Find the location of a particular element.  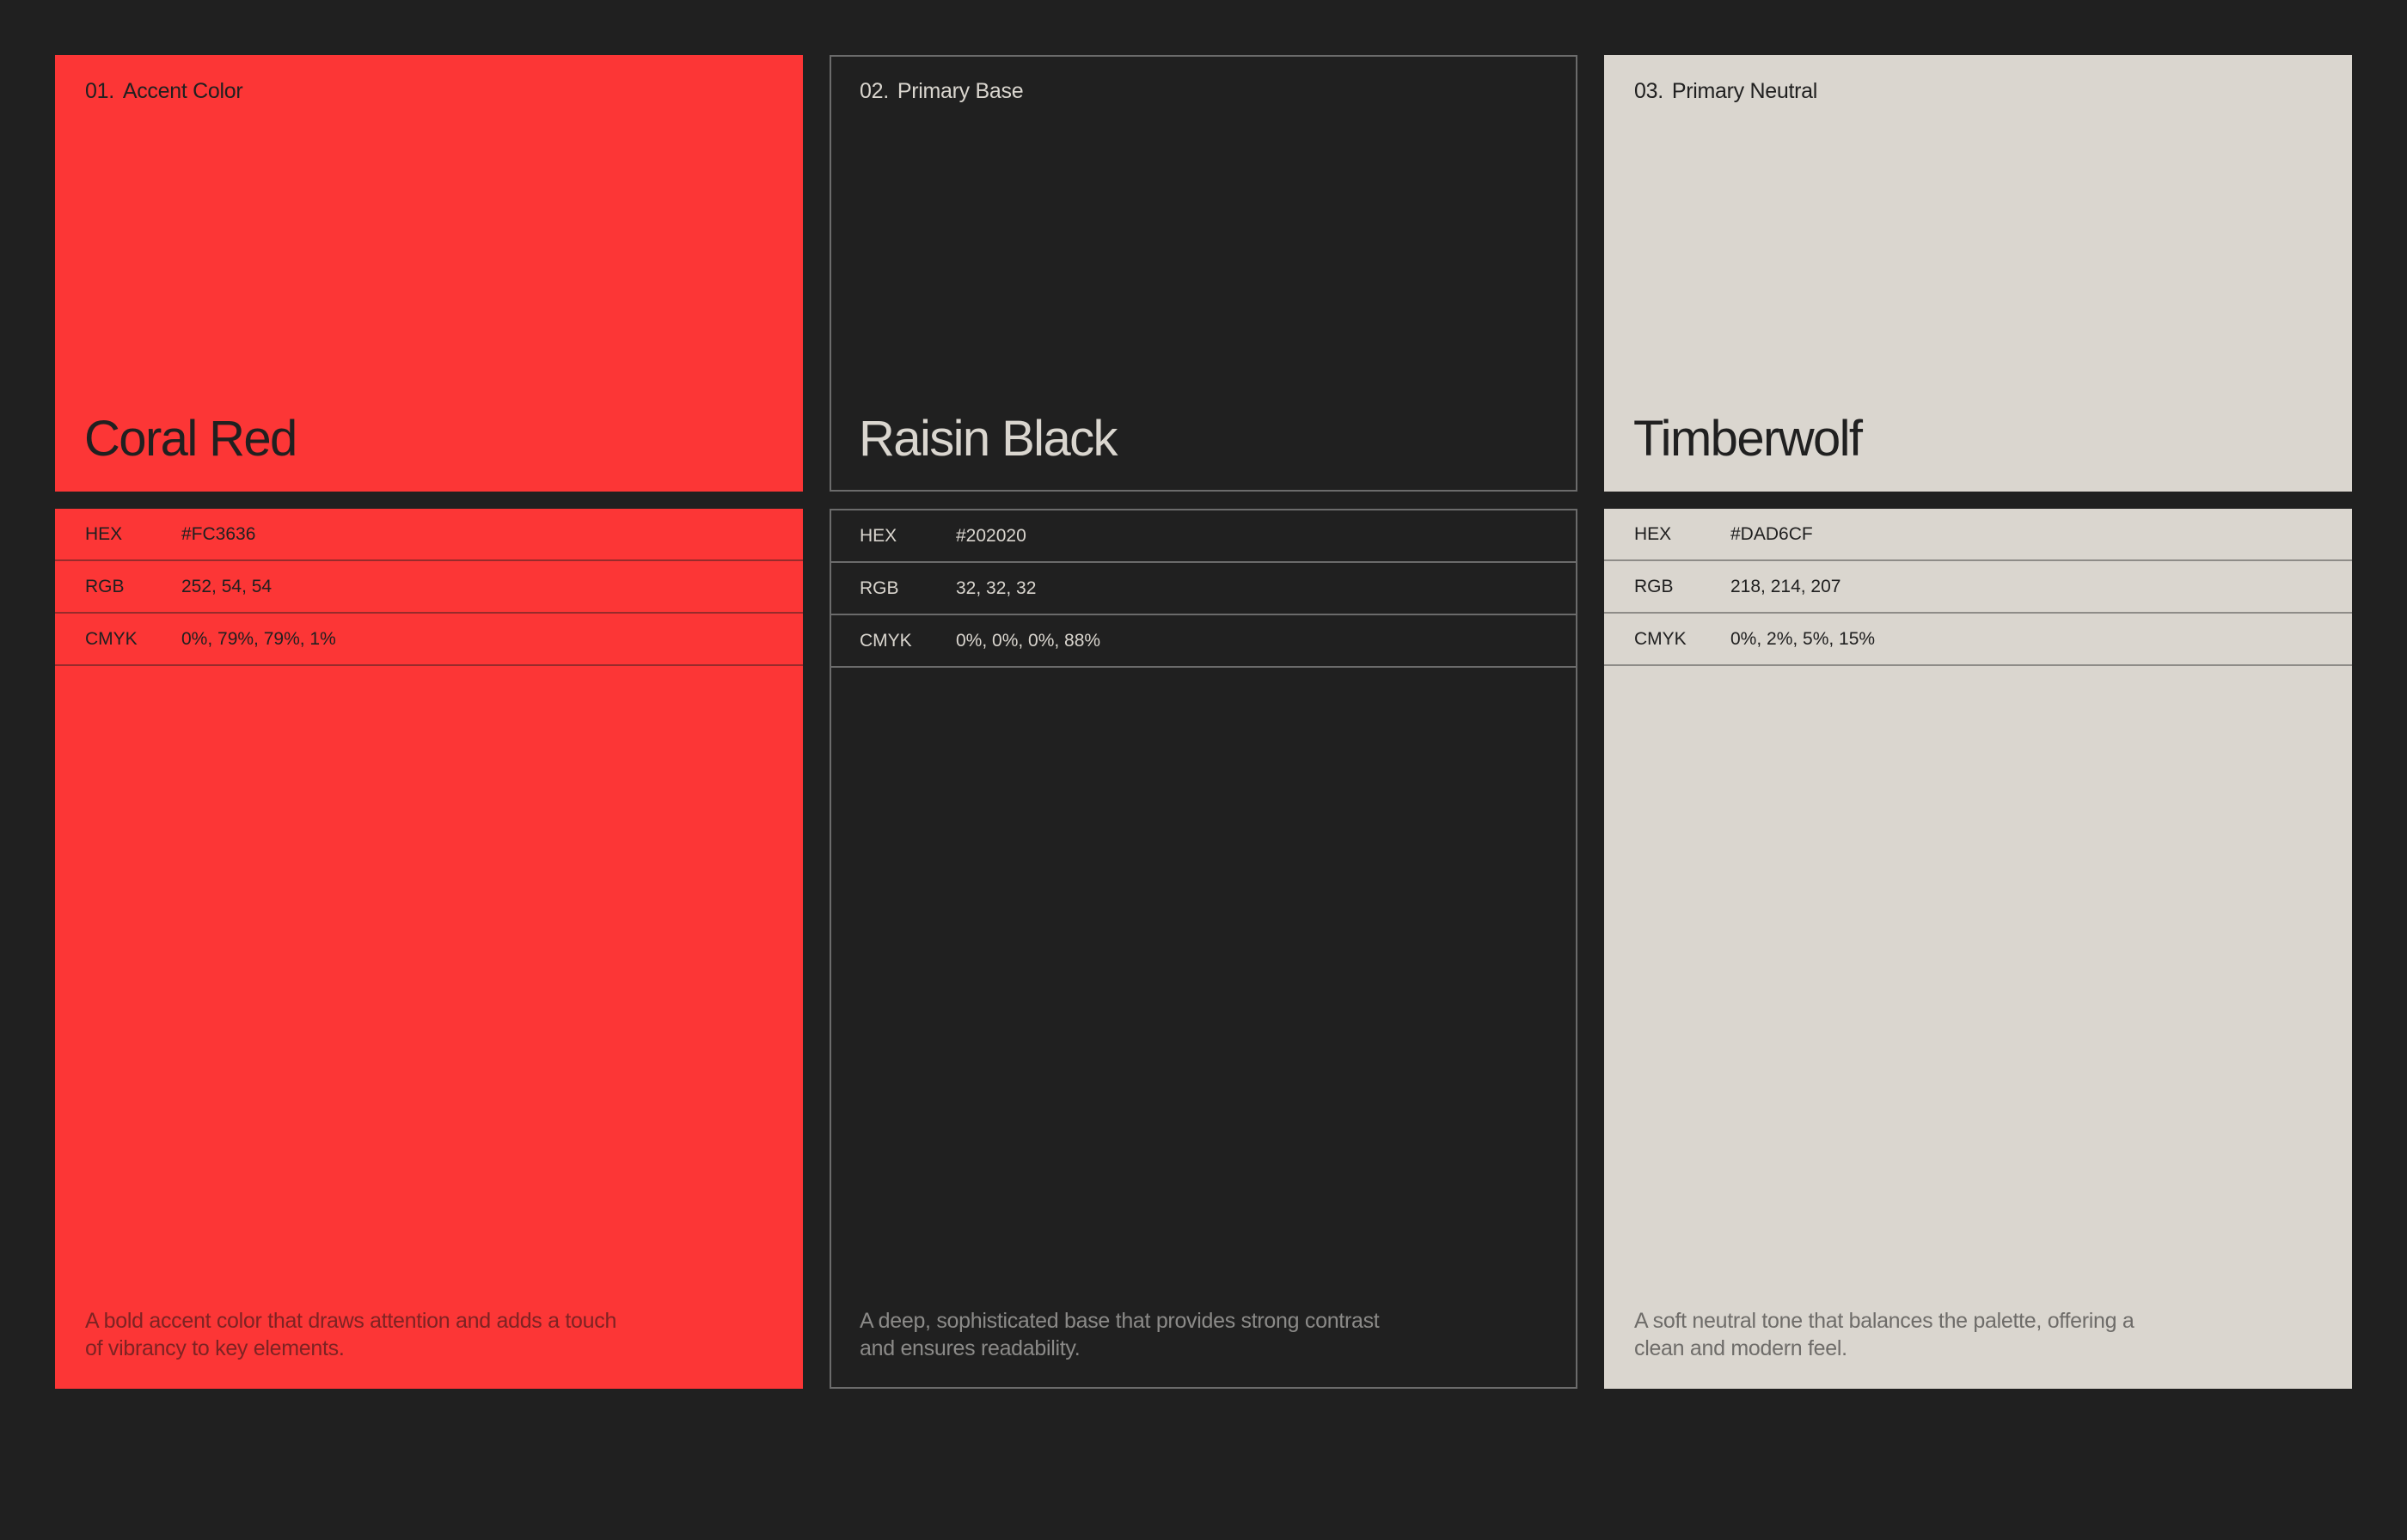

spec-value: 0%, 0%, 0%, 88% is located at coordinates (1028, 640).